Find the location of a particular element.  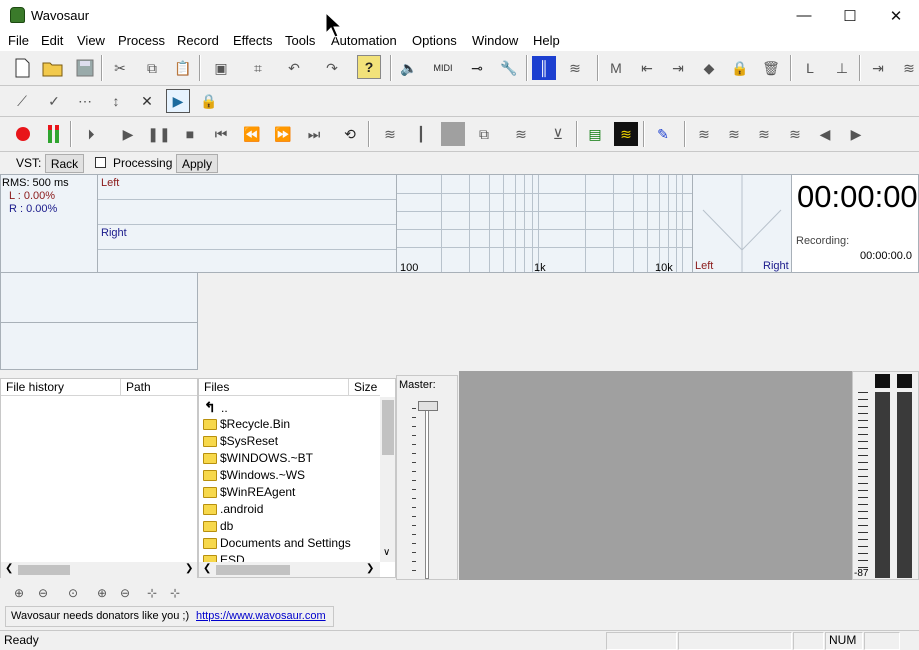

copy-region-icon: ⧉ is located at coordinates (484, 134).